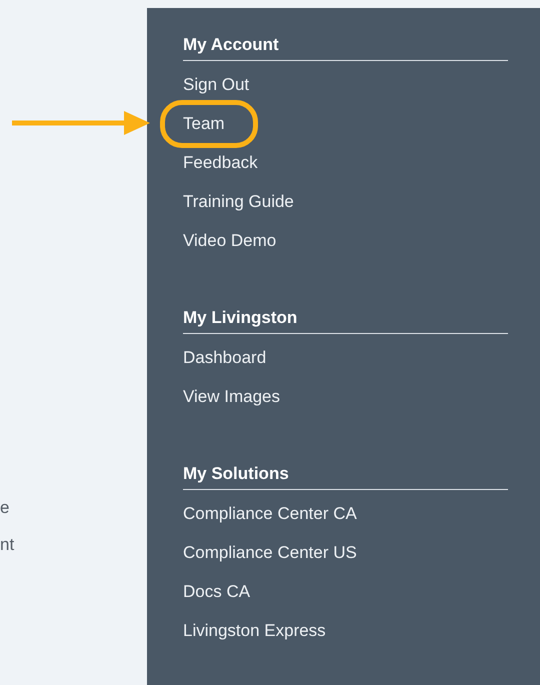 The image size is (540, 685). Describe the element at coordinates (7, 545) in the screenshot. I see `text-fragment: nt` at that location.